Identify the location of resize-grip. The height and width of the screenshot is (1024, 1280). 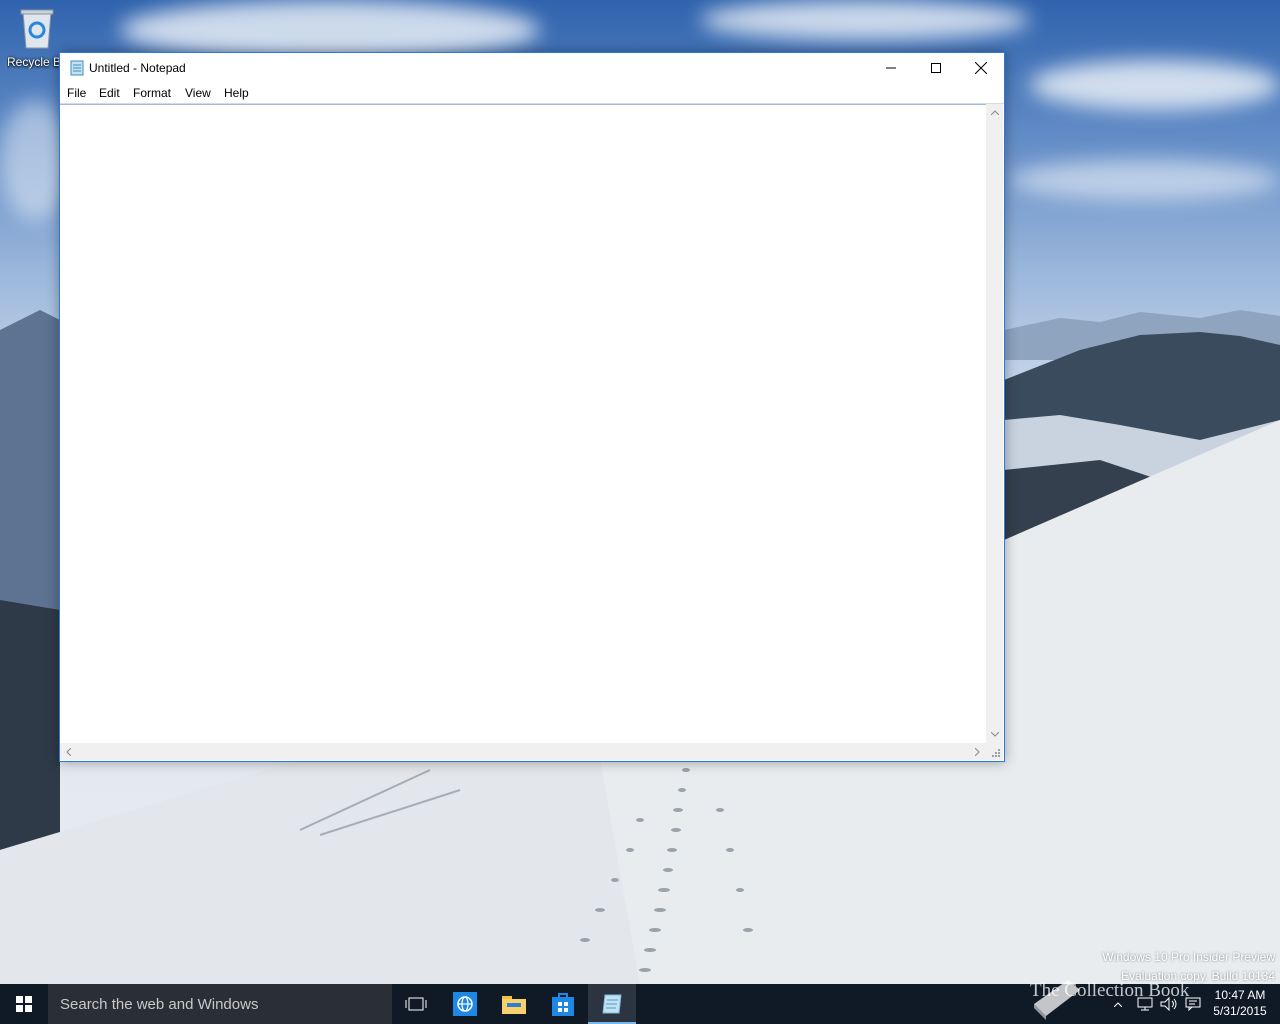
(994, 751).